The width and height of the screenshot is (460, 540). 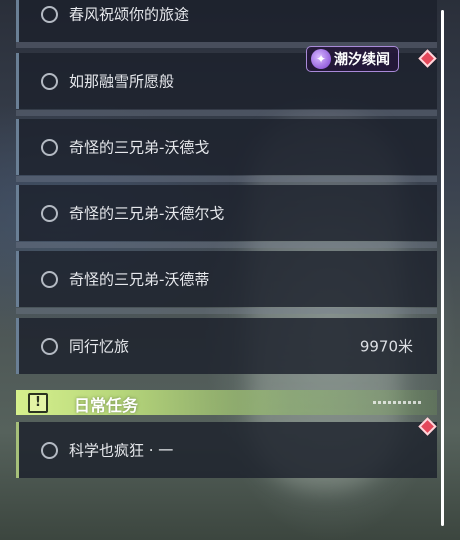 What do you see at coordinates (398, 402) in the screenshot?
I see `header-decoration` at bounding box center [398, 402].